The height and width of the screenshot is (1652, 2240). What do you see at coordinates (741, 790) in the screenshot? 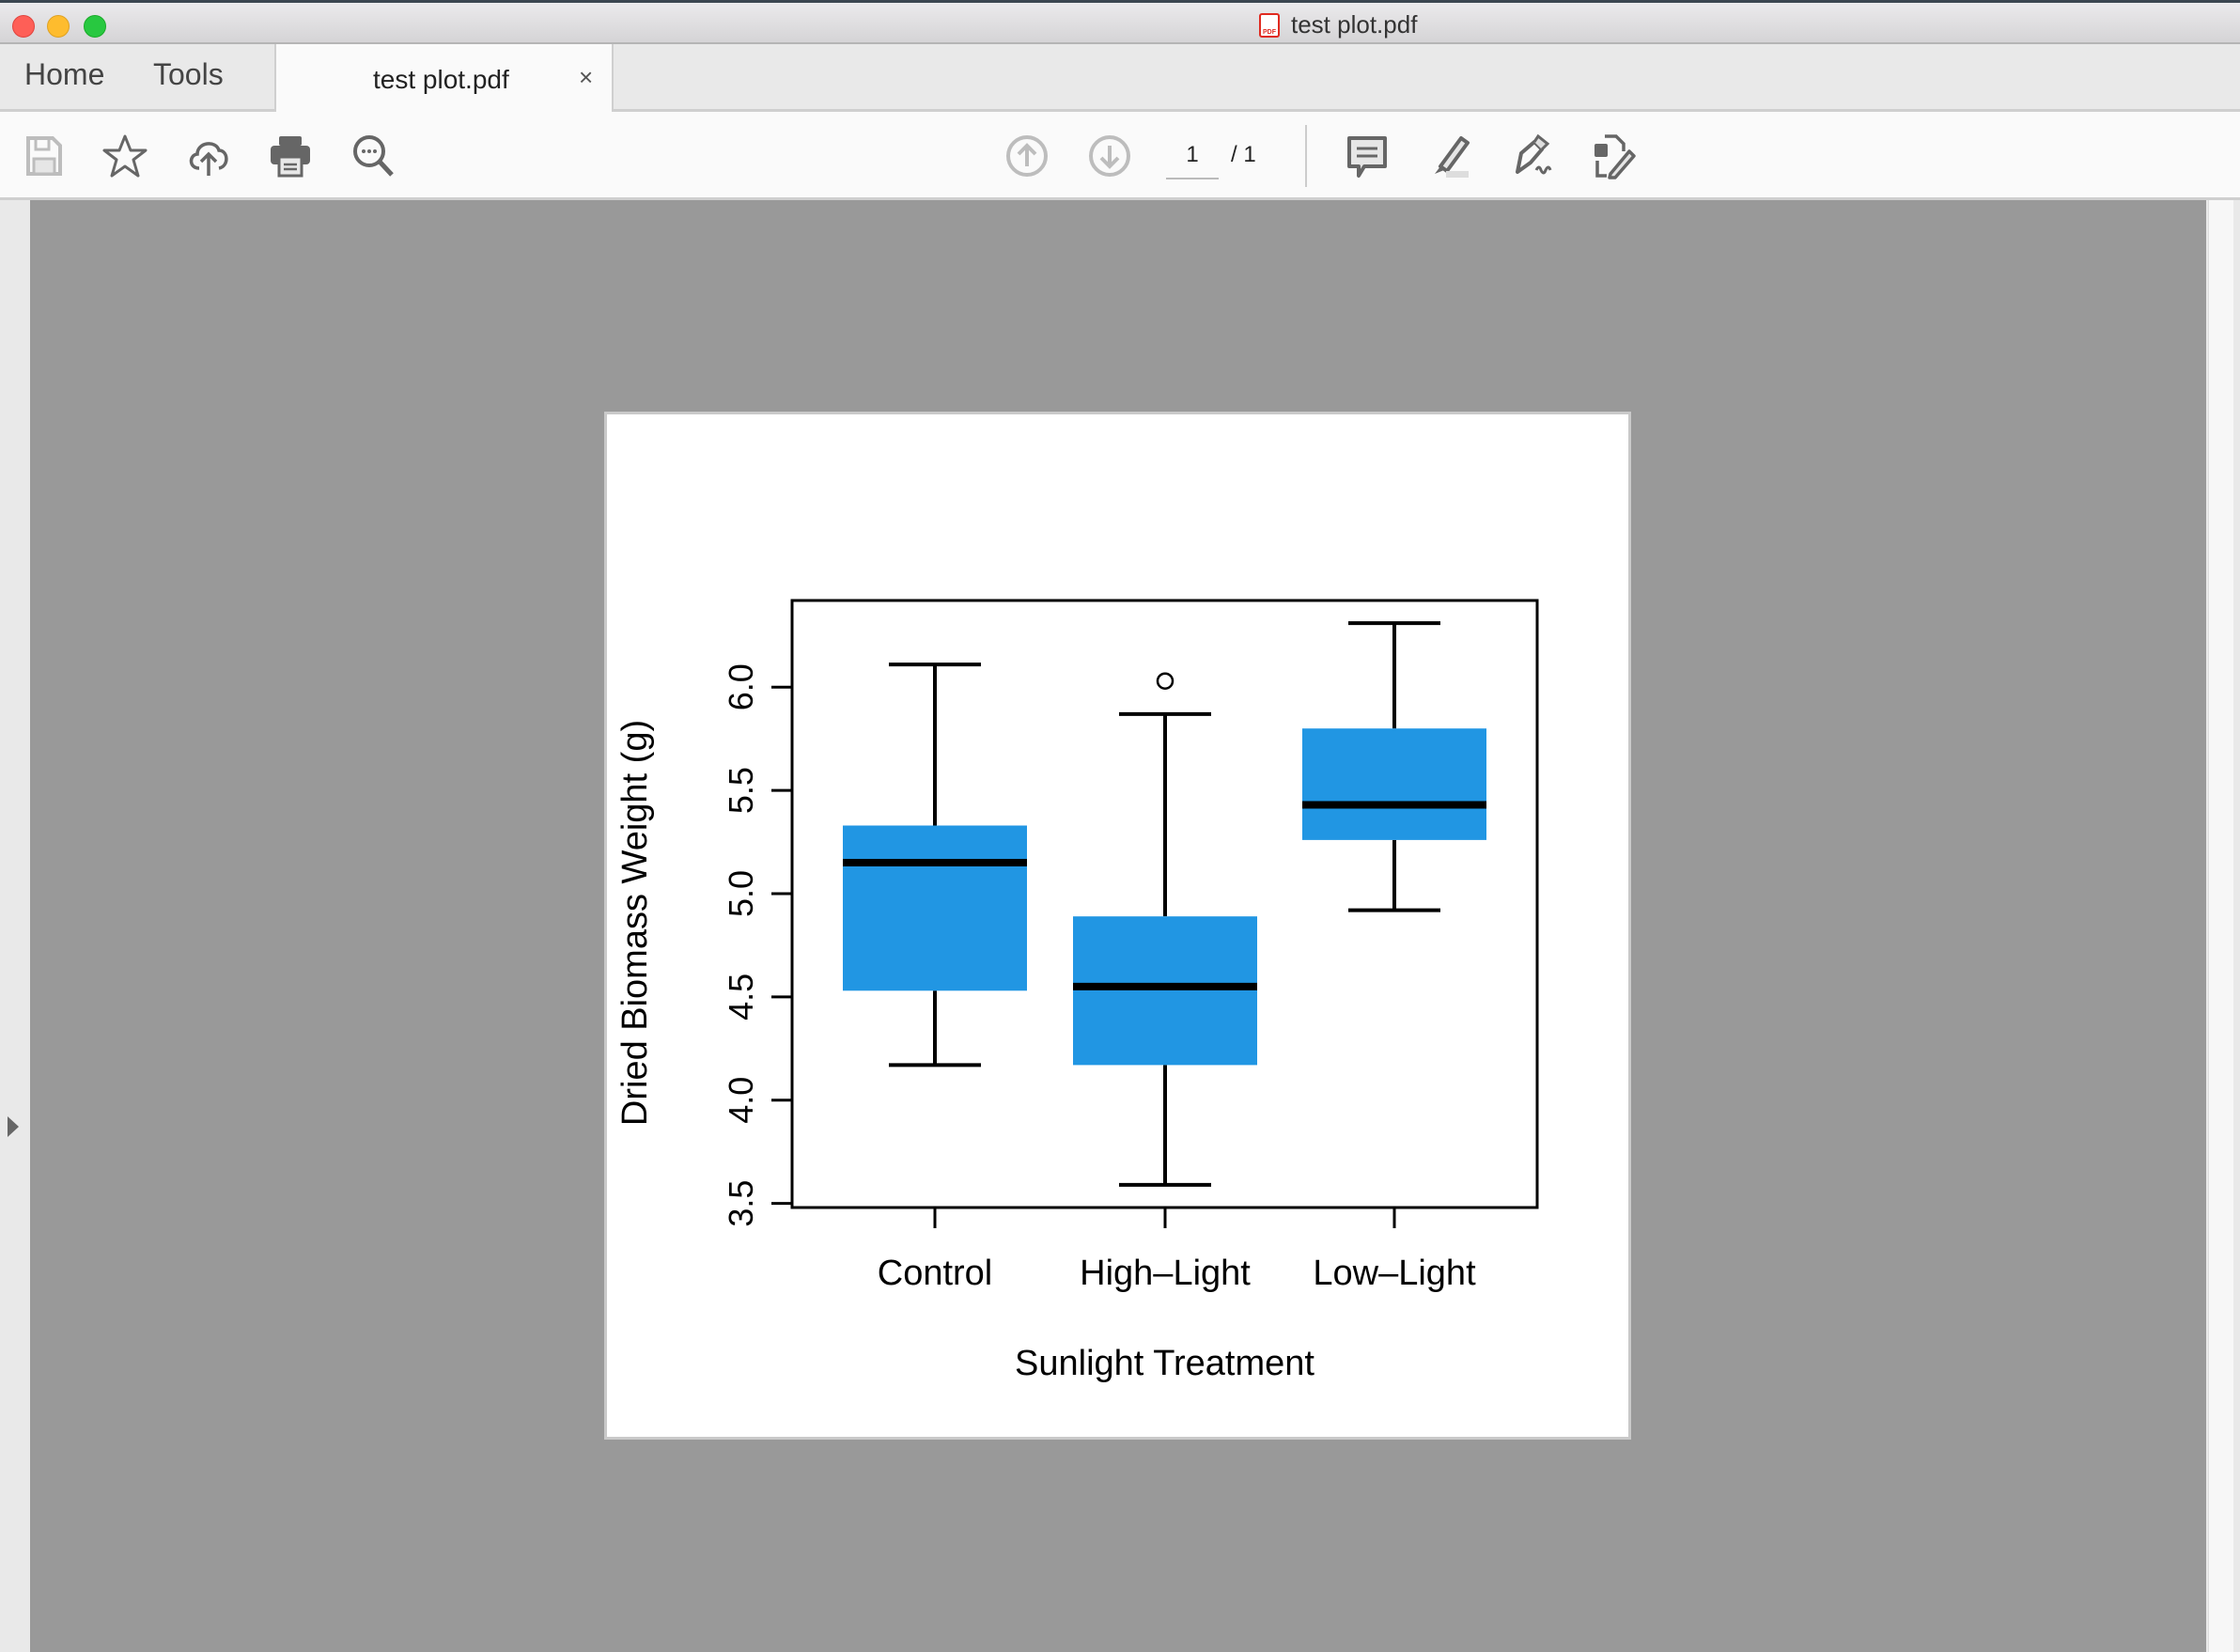
I see `y-tick-label: 5.5` at bounding box center [741, 790].